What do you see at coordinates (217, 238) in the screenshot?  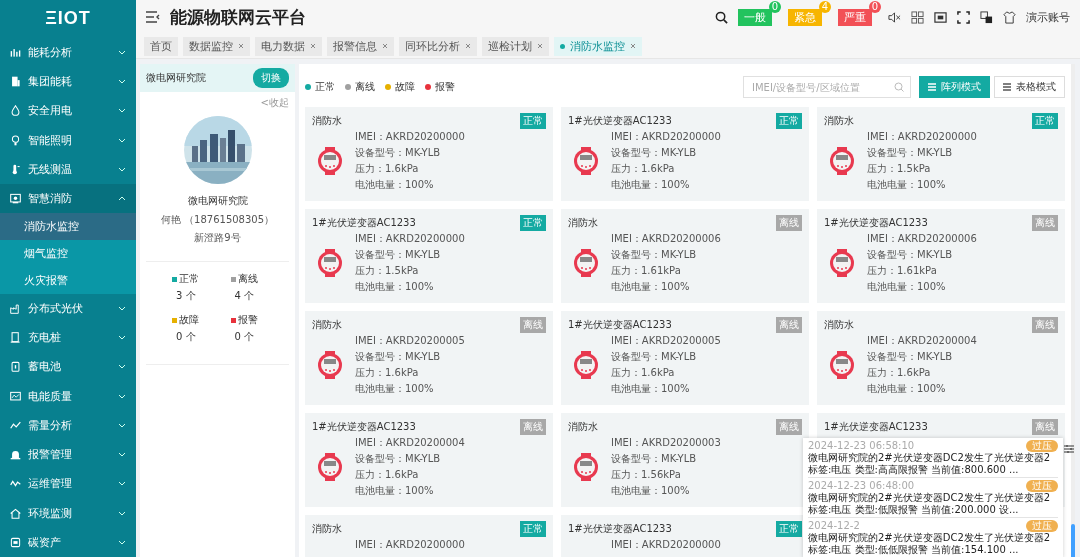 I see `site-address: 新澄路9号` at bounding box center [217, 238].